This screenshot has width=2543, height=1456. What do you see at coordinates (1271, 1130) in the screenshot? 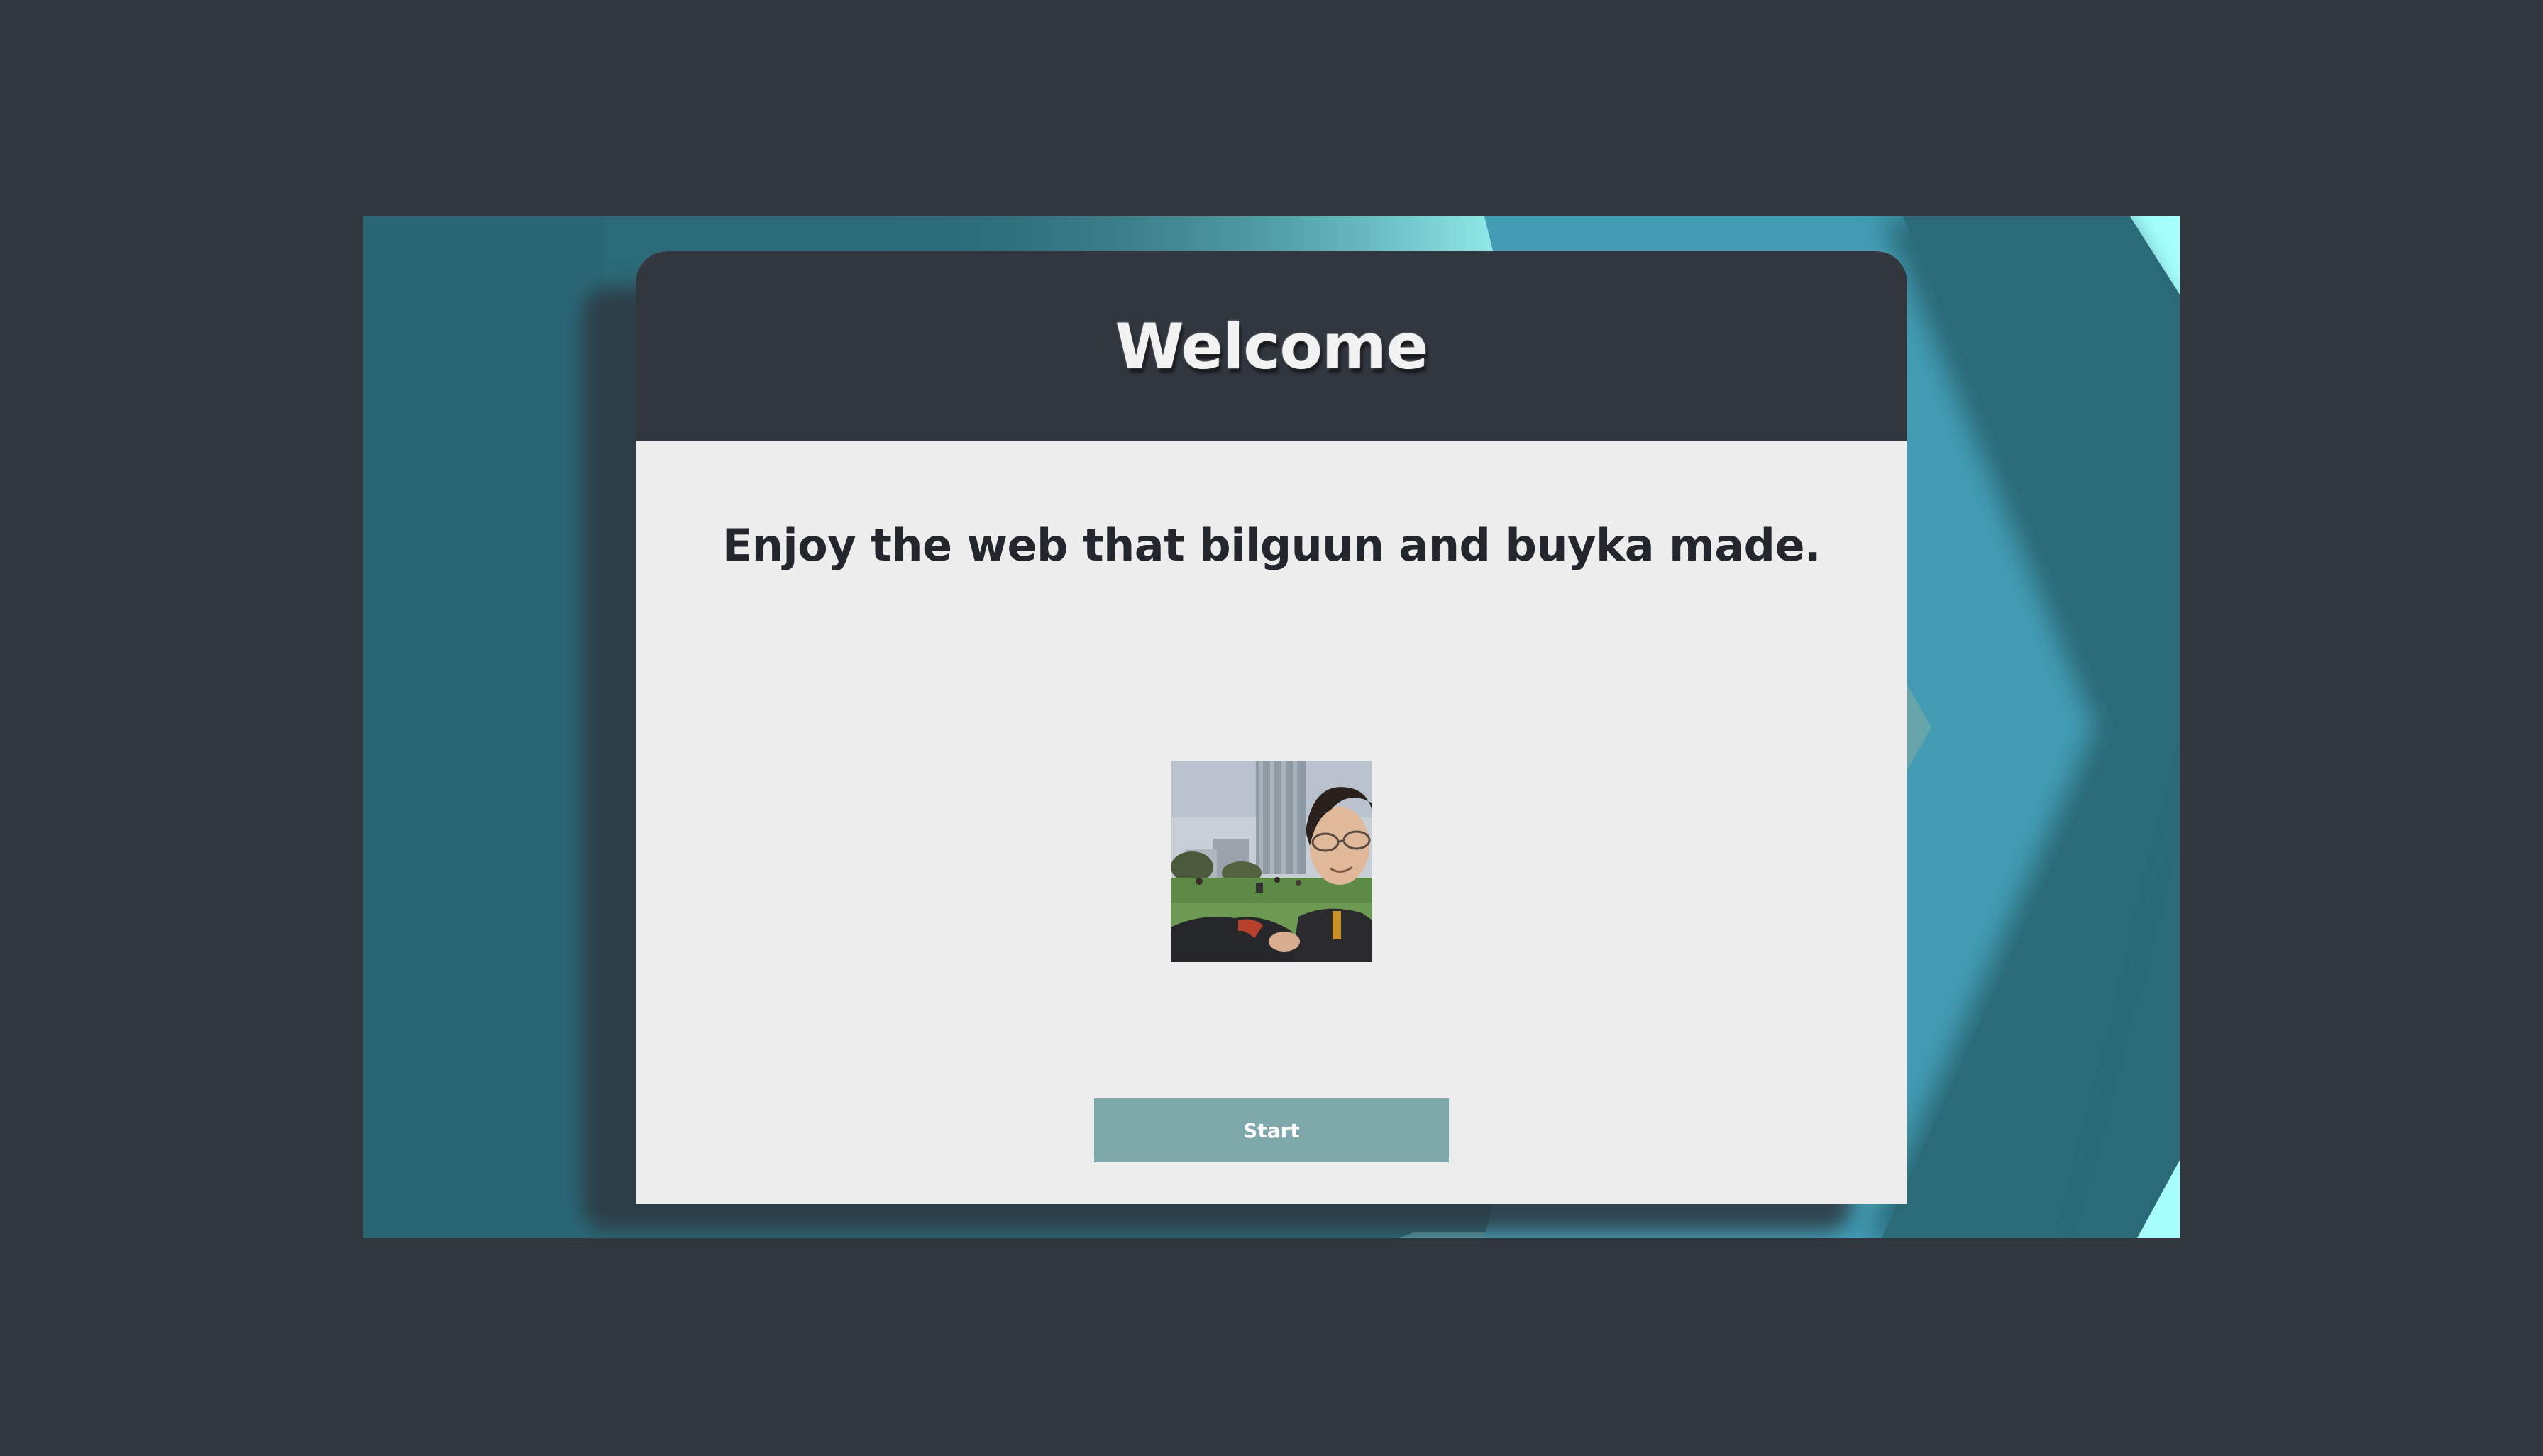
I see `start-button: Start` at bounding box center [1271, 1130].